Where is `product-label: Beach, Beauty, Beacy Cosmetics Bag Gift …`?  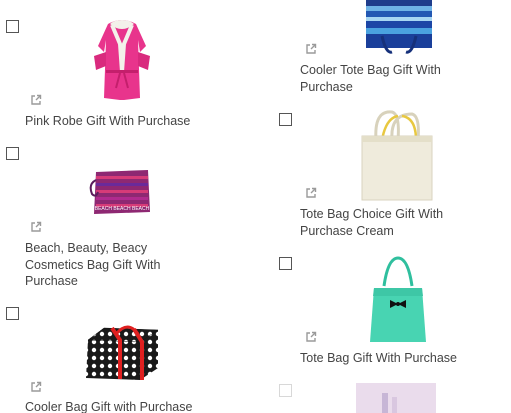 product-label: Beach, Beauty, Beacy Cosmetics Bag Gift … is located at coordinates (105, 265).